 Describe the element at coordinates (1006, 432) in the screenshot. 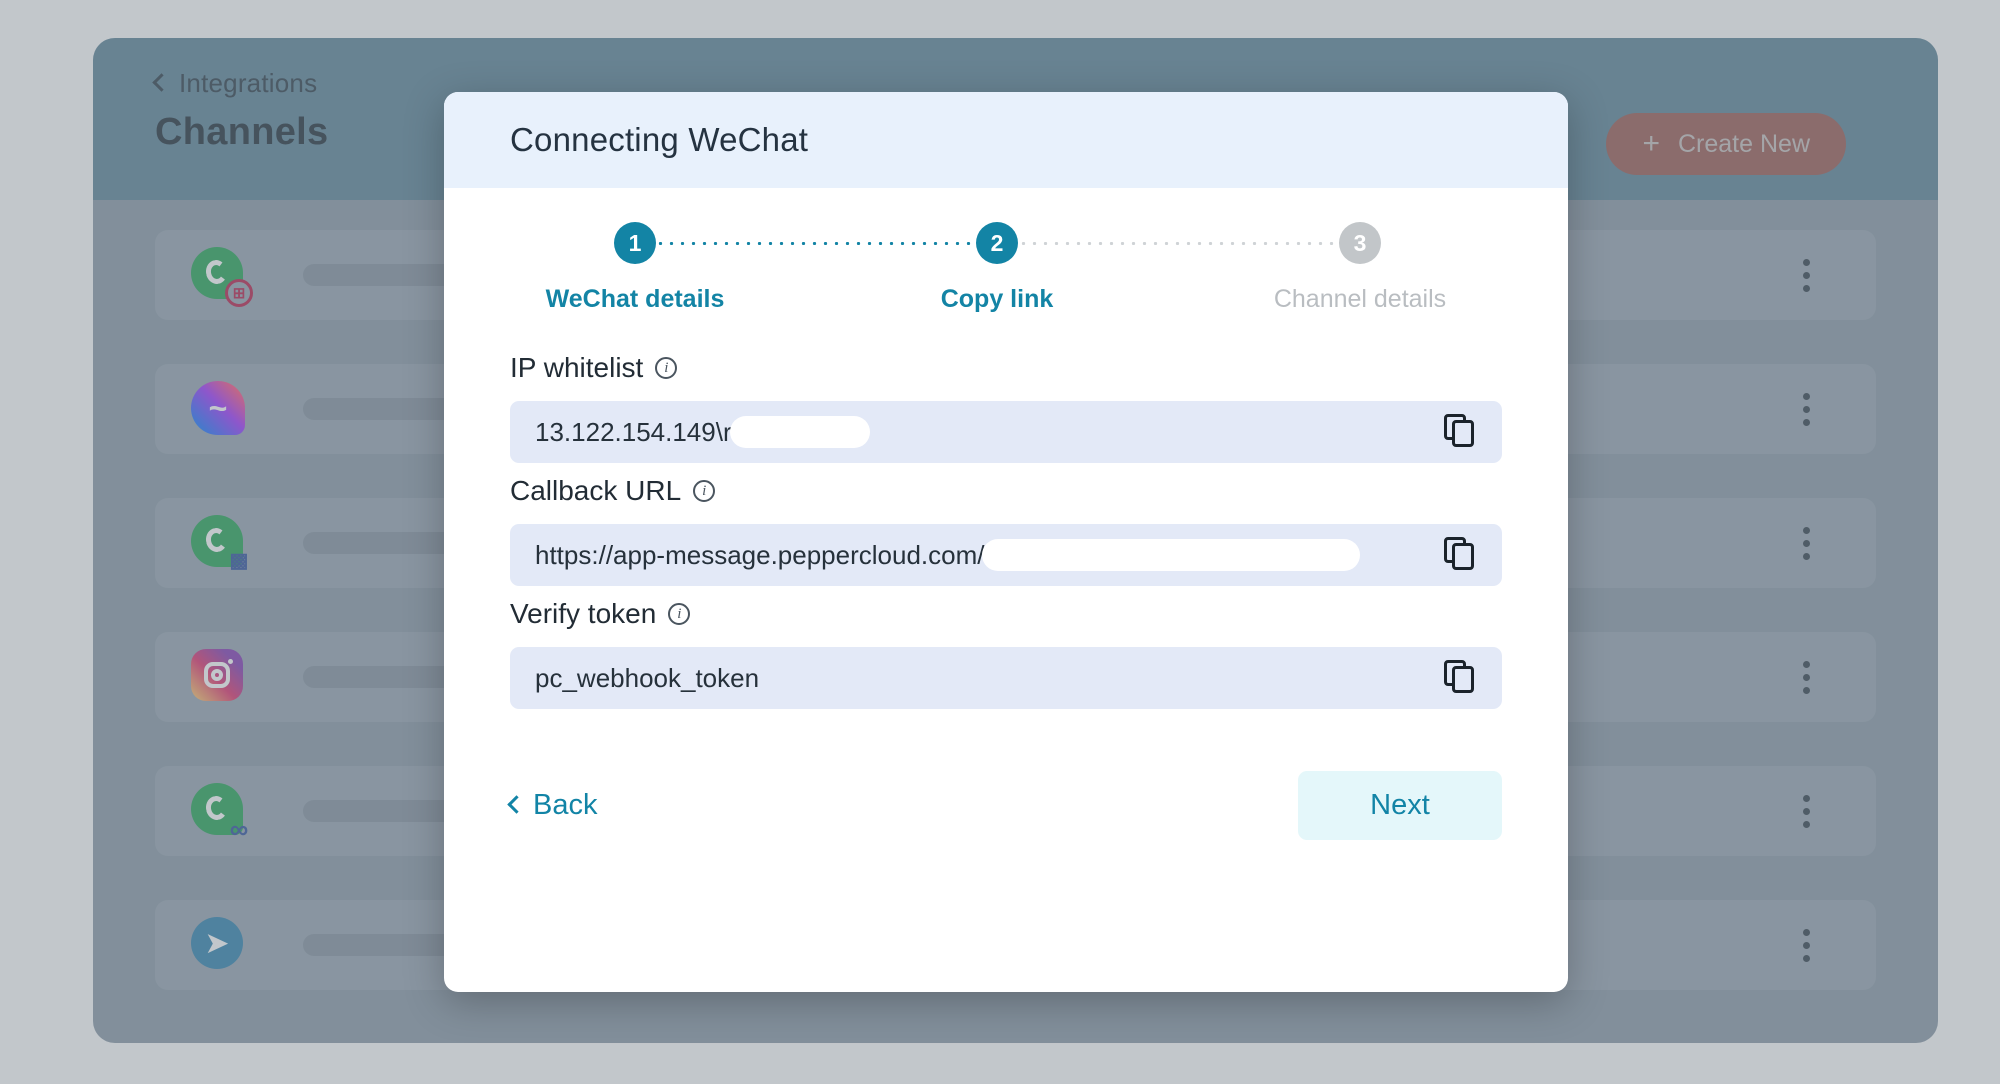

I see `ip-whitelist-input: 13.122.154.149\r` at that location.